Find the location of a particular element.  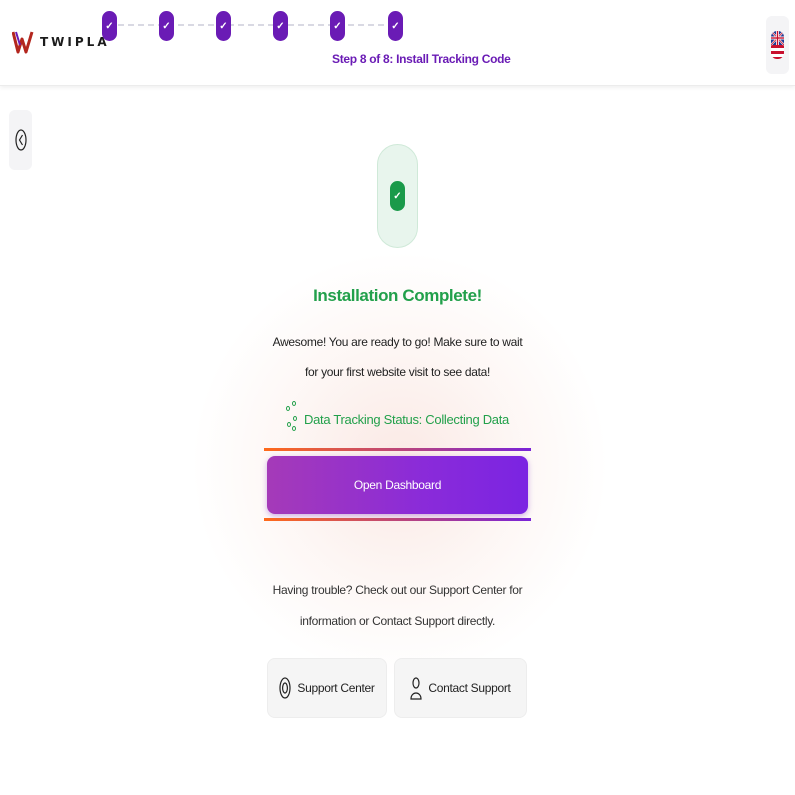

support-lifebuoy-icon is located at coordinates (285, 688).